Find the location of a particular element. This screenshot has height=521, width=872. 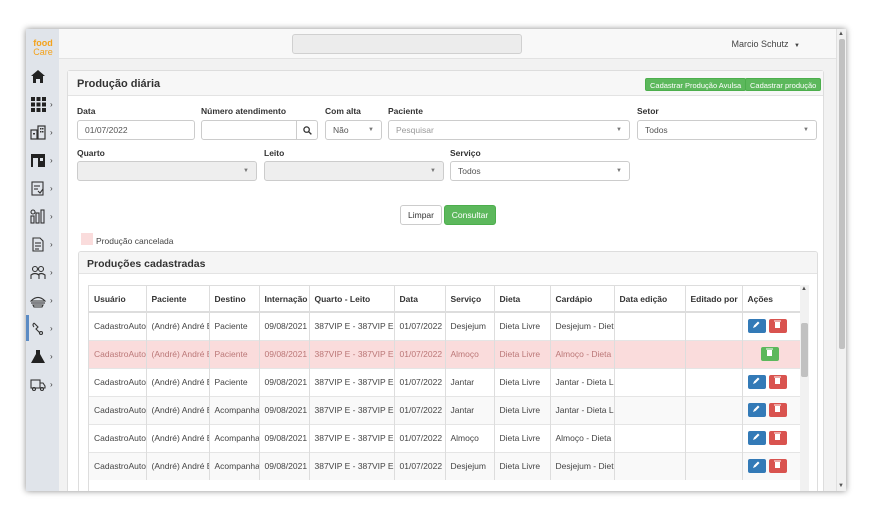

sidebar-item-building: › is located at coordinates (42, 132).